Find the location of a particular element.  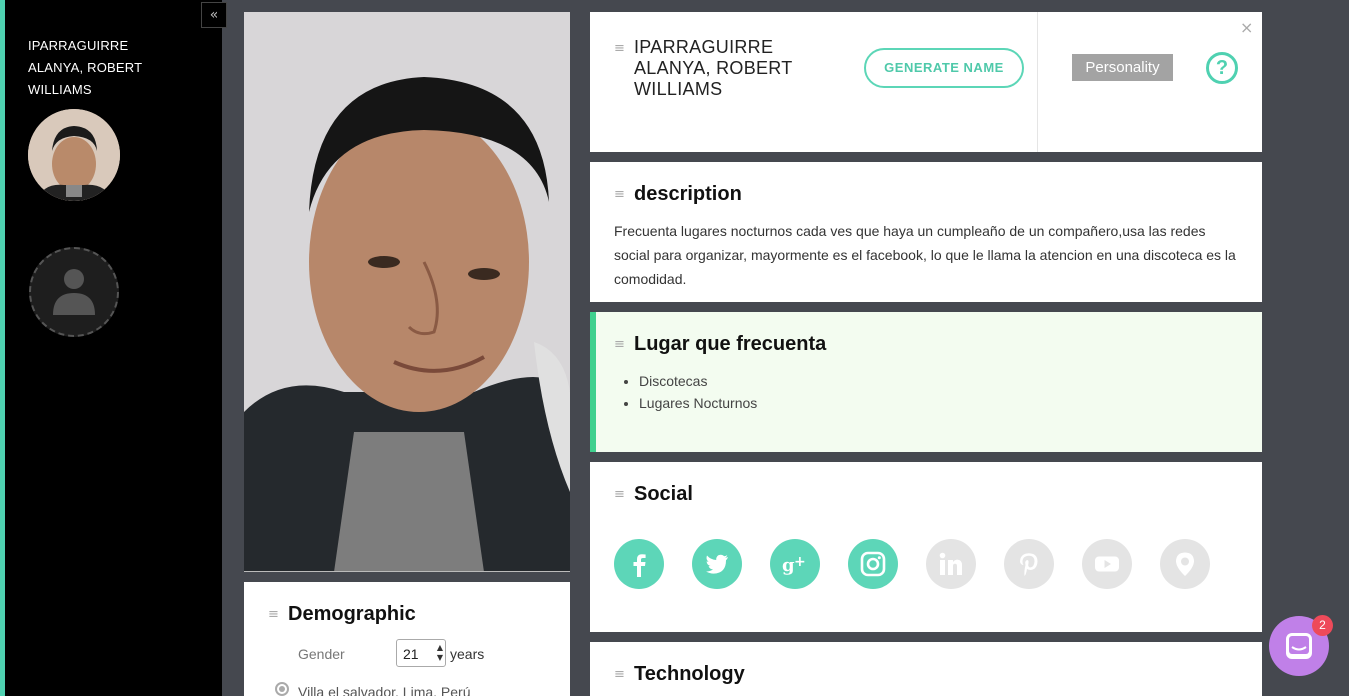

social-card: ≡ Social g + is located at coordinates (926, 547).